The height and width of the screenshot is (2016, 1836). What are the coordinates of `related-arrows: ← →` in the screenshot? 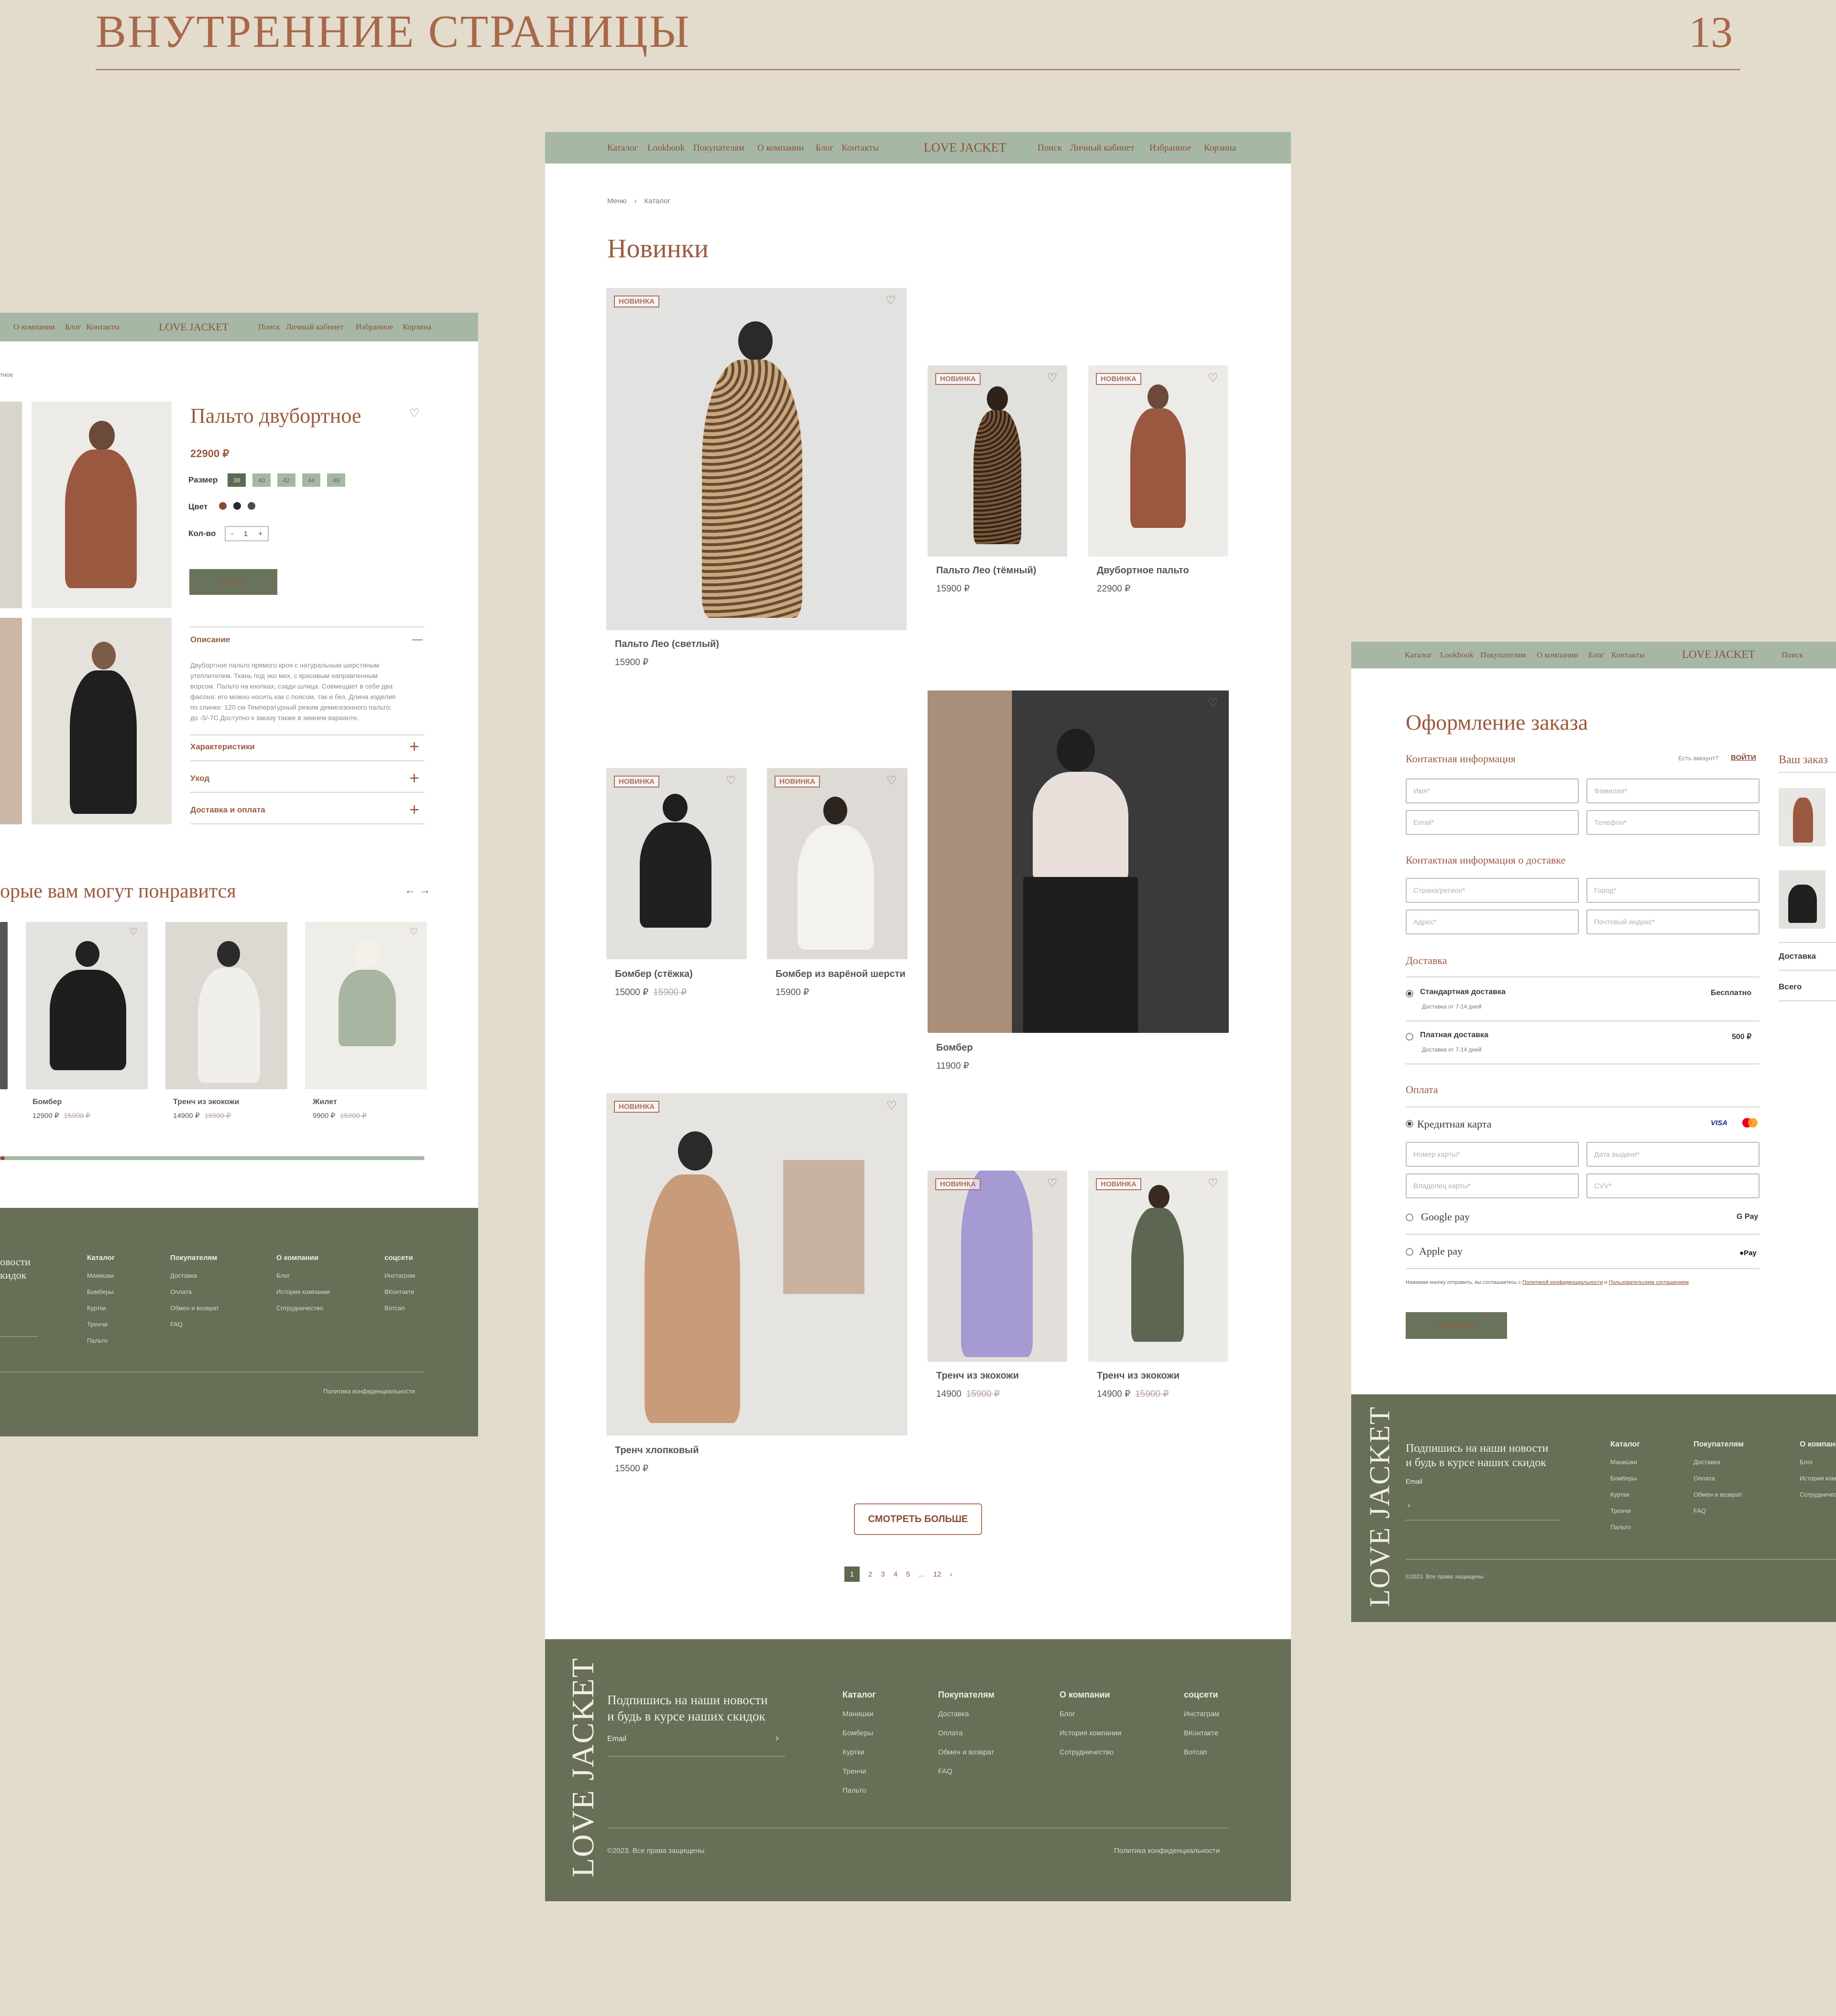 It's located at (418, 890).